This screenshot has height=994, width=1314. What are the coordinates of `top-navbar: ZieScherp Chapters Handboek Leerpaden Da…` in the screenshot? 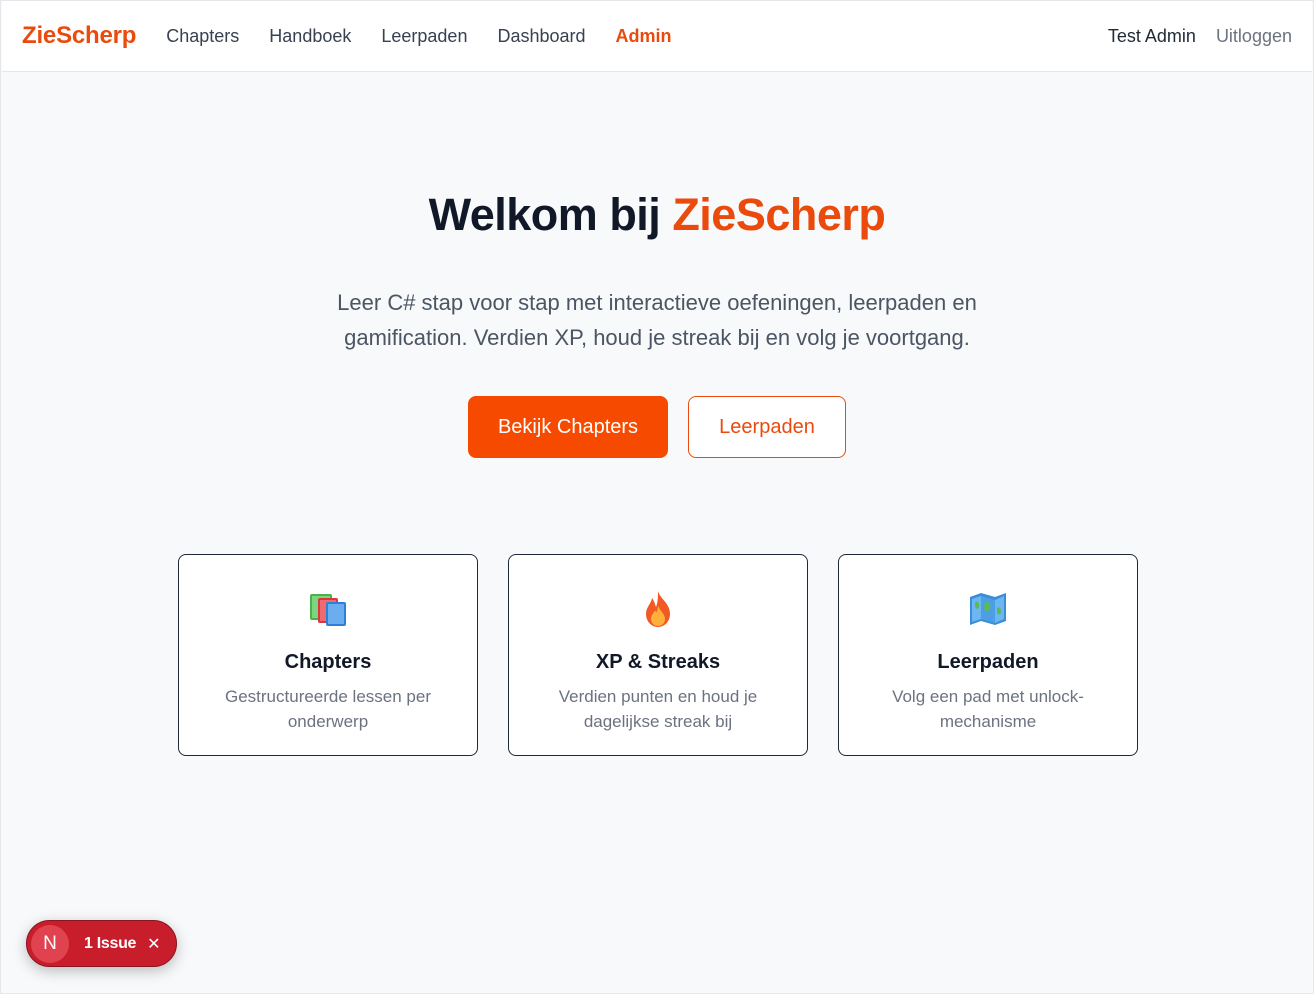 It's located at (657, 36).